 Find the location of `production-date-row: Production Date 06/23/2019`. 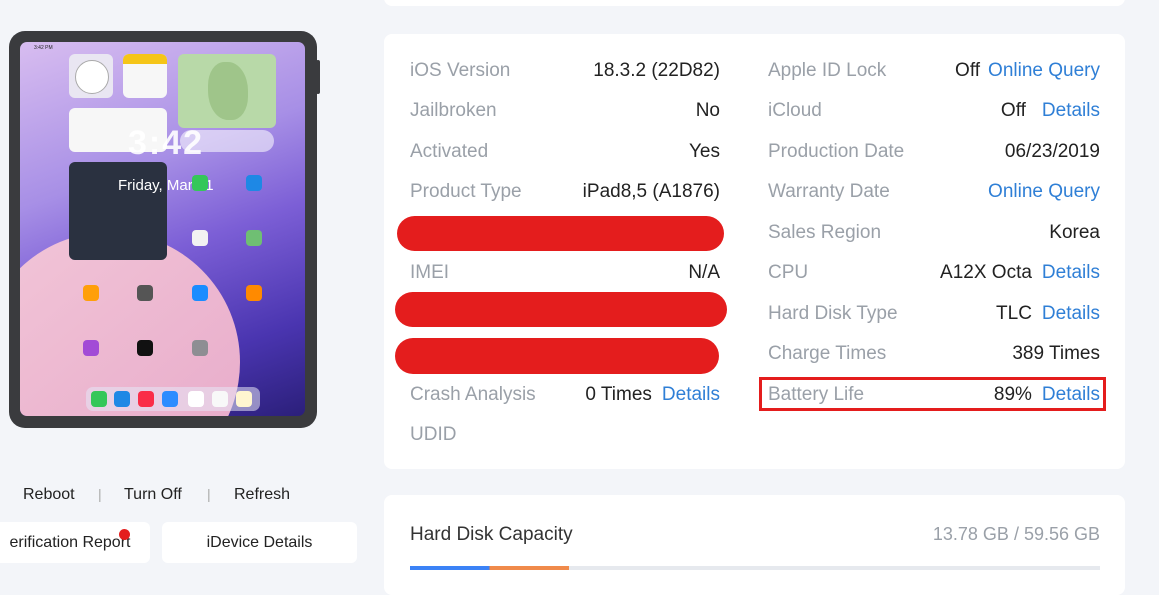

production-date-row: Production Date 06/23/2019 is located at coordinates (934, 152).